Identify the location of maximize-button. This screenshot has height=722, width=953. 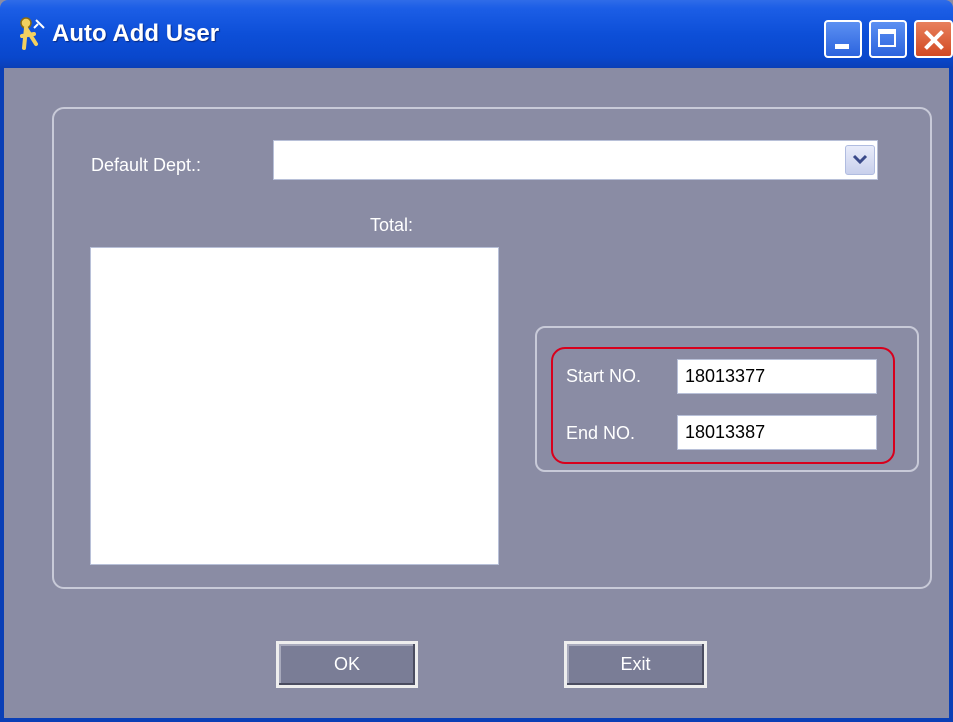
(888, 39).